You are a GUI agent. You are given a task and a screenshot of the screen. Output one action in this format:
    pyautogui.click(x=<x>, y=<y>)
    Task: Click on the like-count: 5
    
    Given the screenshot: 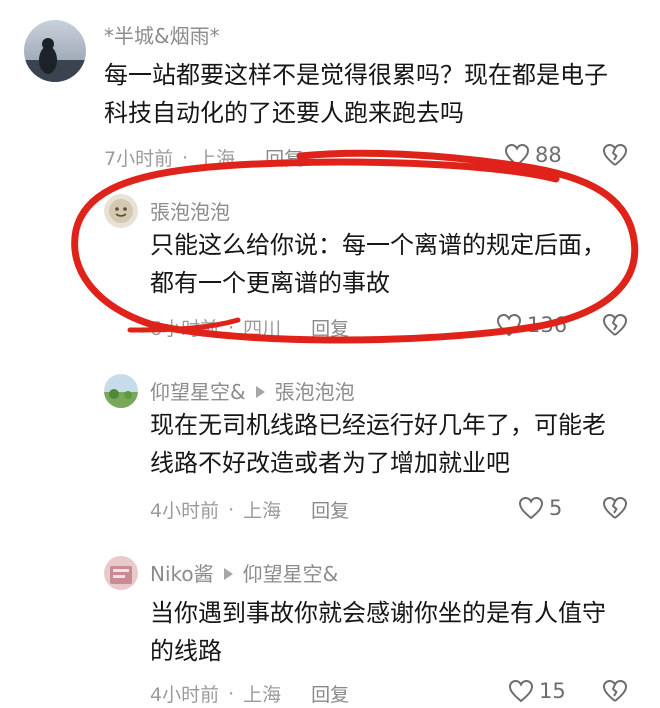 What is the action you would take?
    pyautogui.click(x=556, y=508)
    